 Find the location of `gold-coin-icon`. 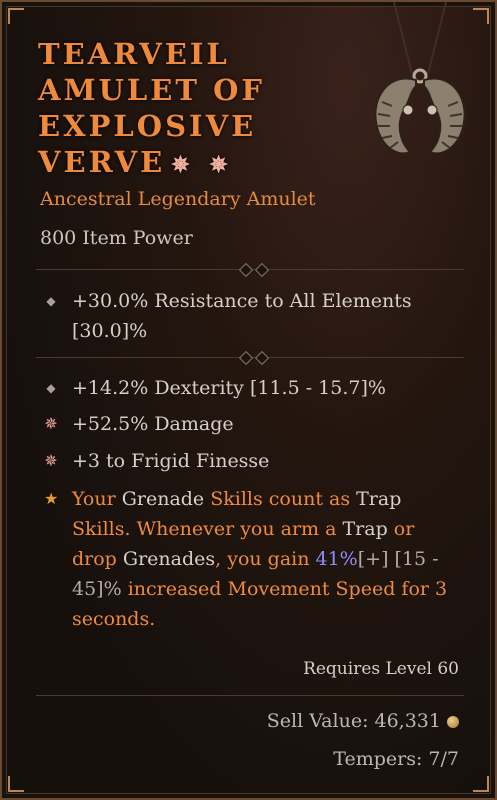

gold-coin-icon is located at coordinates (453, 722).